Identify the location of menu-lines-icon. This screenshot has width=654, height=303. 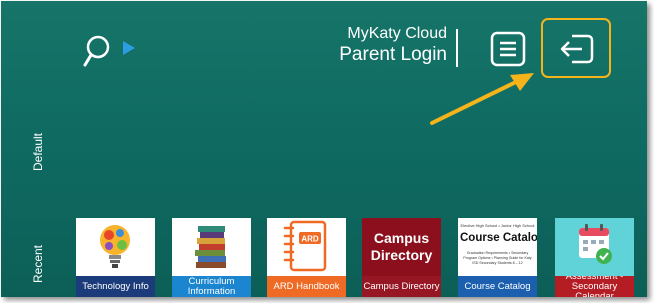
(508, 49).